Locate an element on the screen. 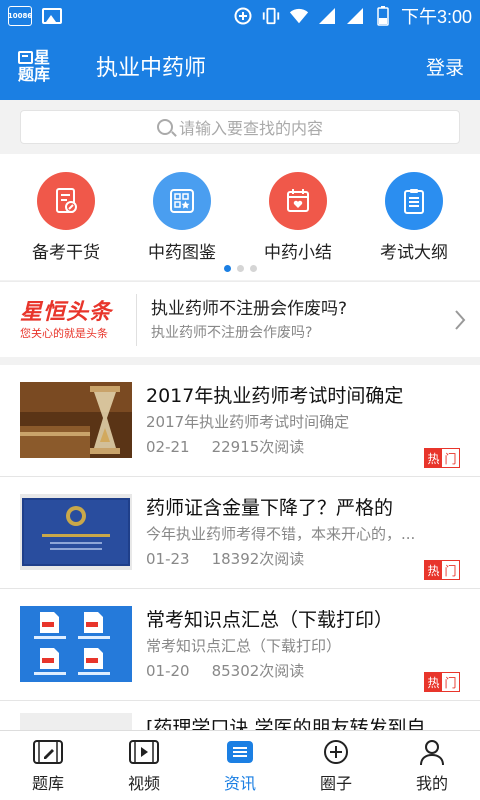  news-thumbnail-files is located at coordinates (76, 644).